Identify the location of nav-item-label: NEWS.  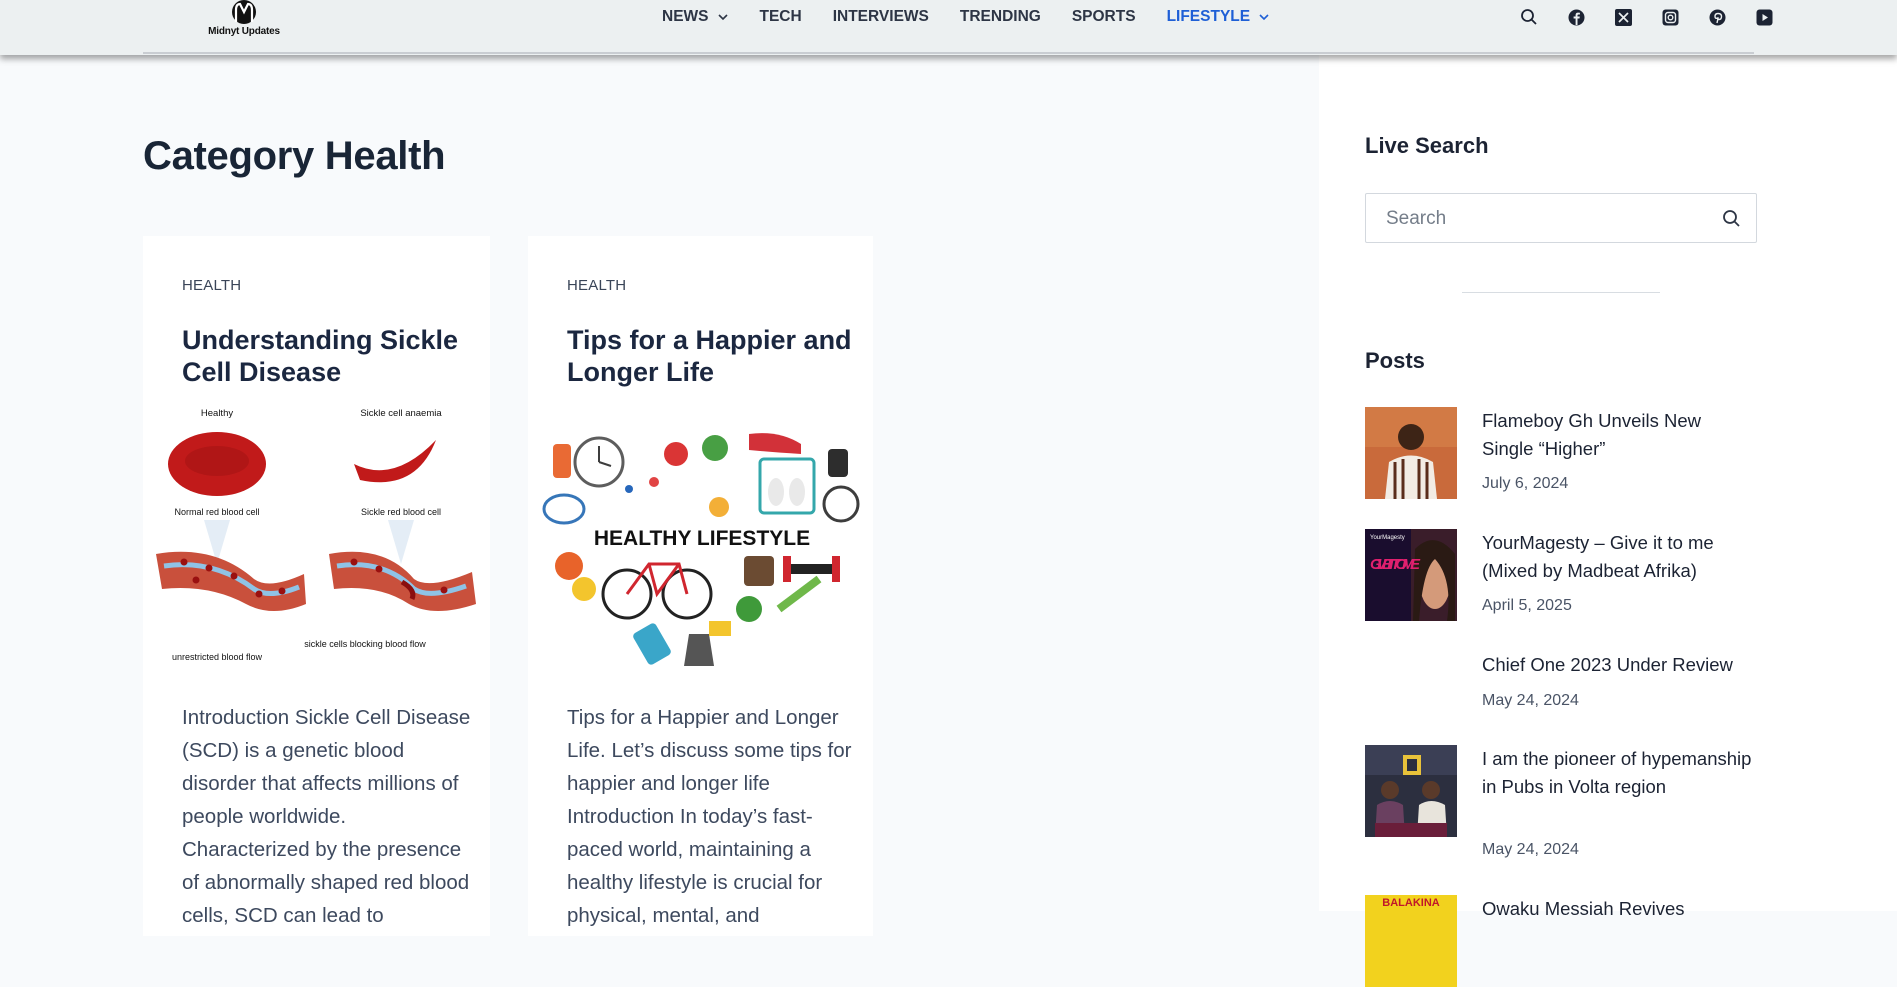
(685, 16).